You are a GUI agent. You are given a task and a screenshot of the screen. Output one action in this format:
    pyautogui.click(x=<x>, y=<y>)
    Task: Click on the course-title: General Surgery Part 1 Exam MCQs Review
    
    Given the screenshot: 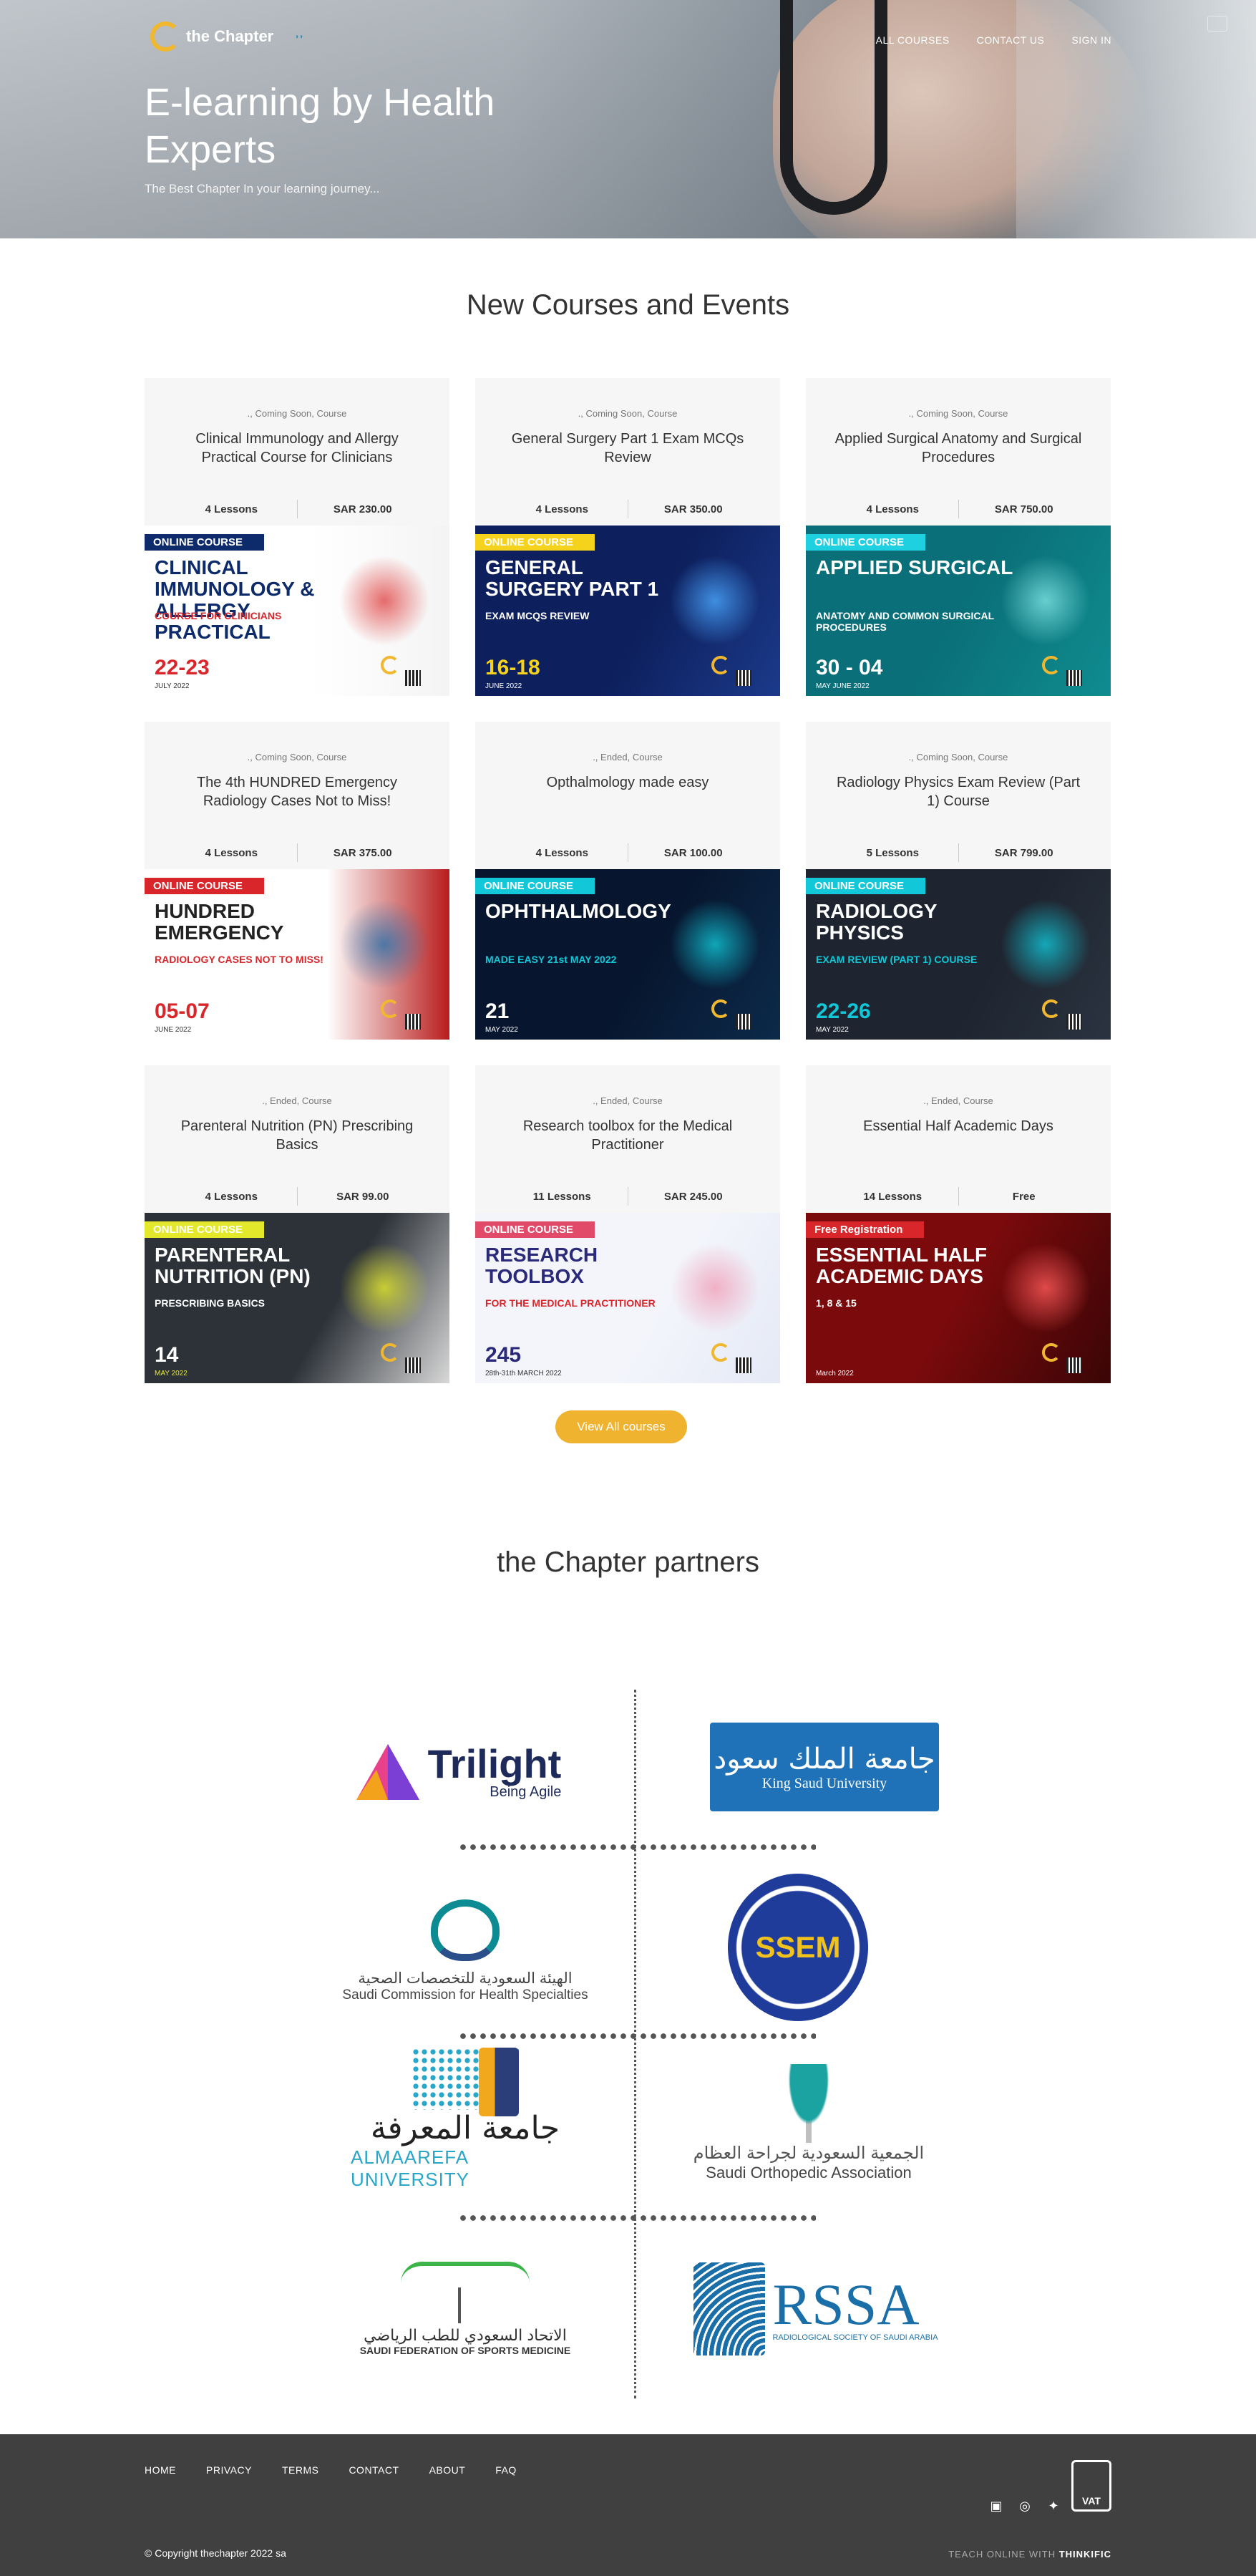 What is the action you would take?
    pyautogui.click(x=628, y=448)
    